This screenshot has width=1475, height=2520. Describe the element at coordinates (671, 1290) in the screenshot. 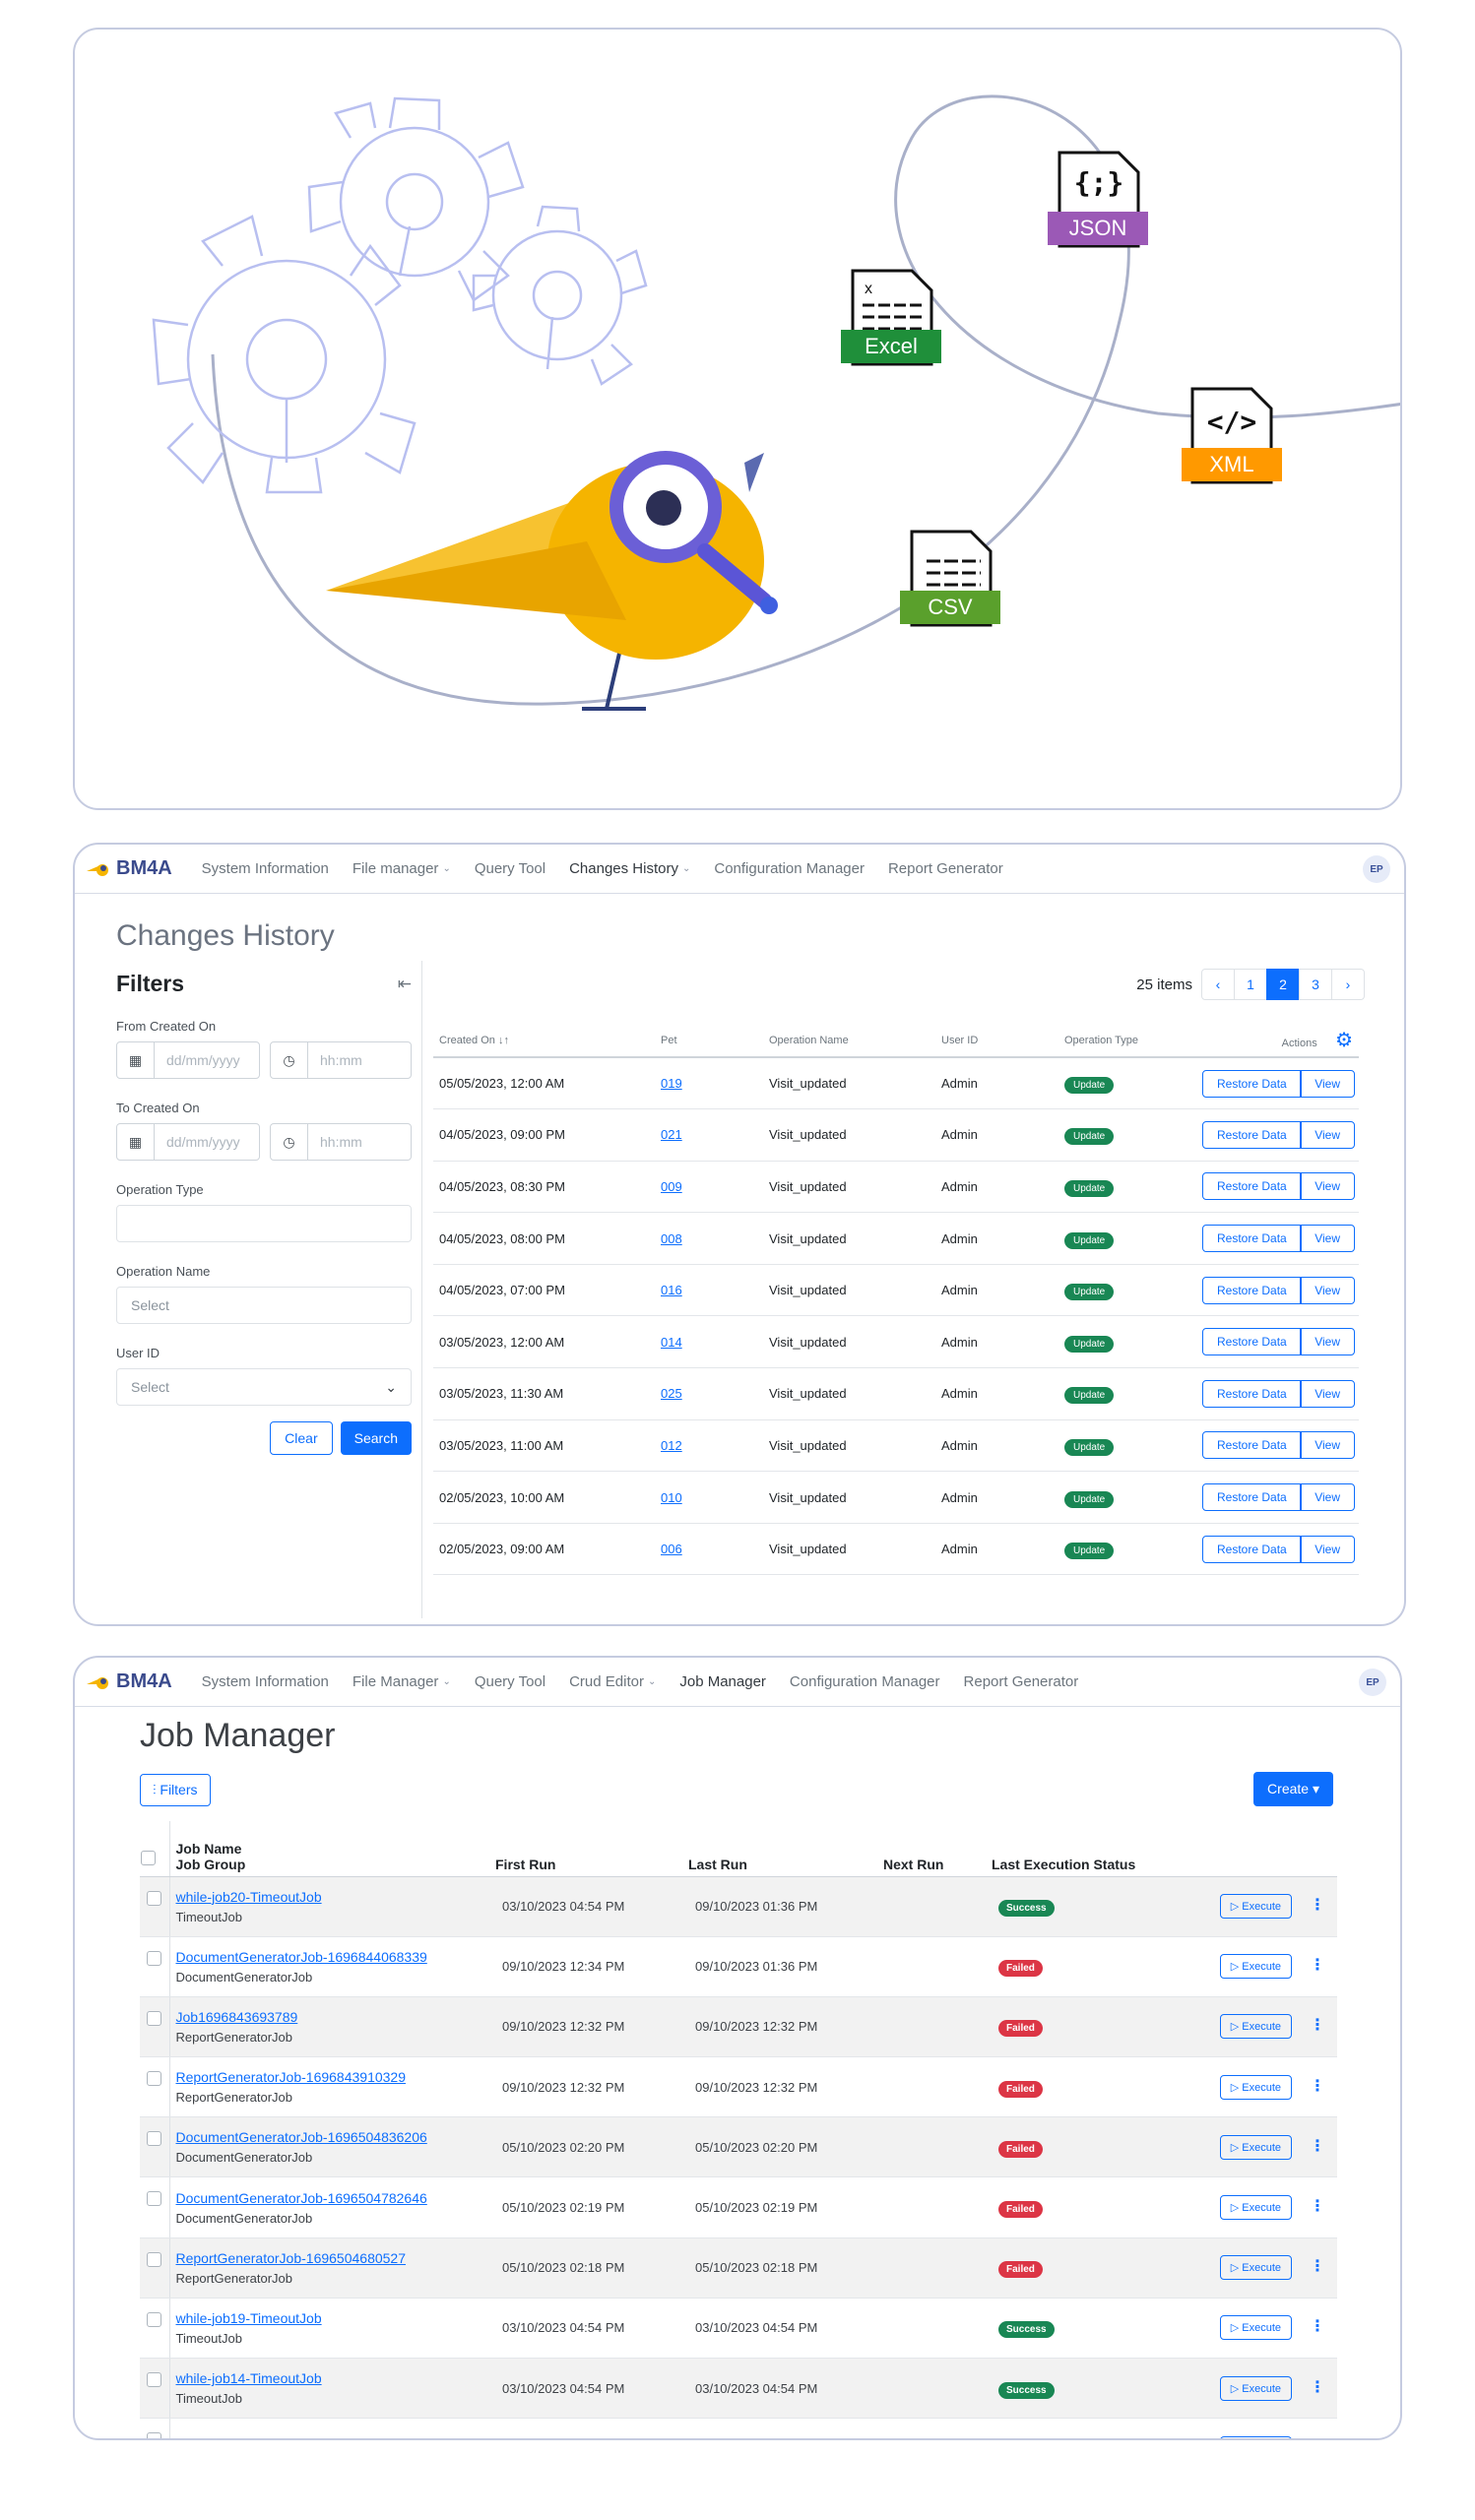

I see `pet-link: 016` at that location.